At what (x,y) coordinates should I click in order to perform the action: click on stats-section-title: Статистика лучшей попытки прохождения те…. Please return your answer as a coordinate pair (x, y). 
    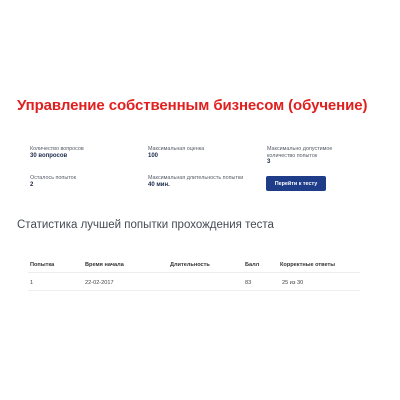
    Looking at the image, I should click on (145, 225).